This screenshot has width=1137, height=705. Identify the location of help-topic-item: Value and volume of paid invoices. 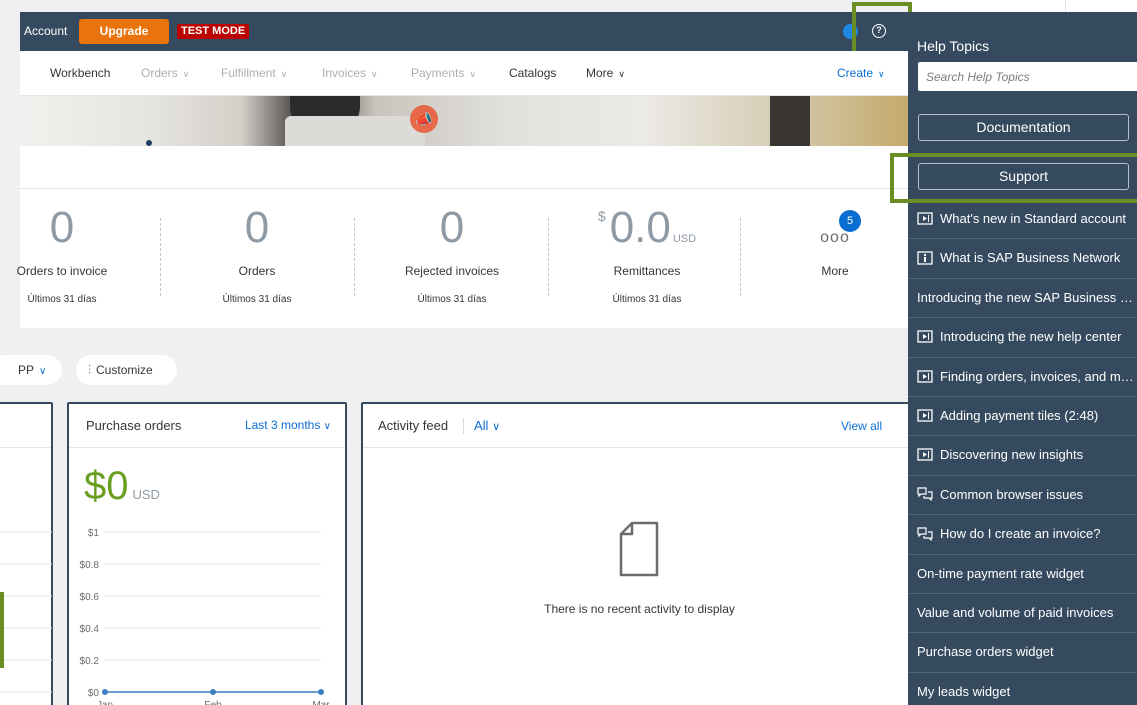
(1022, 612).